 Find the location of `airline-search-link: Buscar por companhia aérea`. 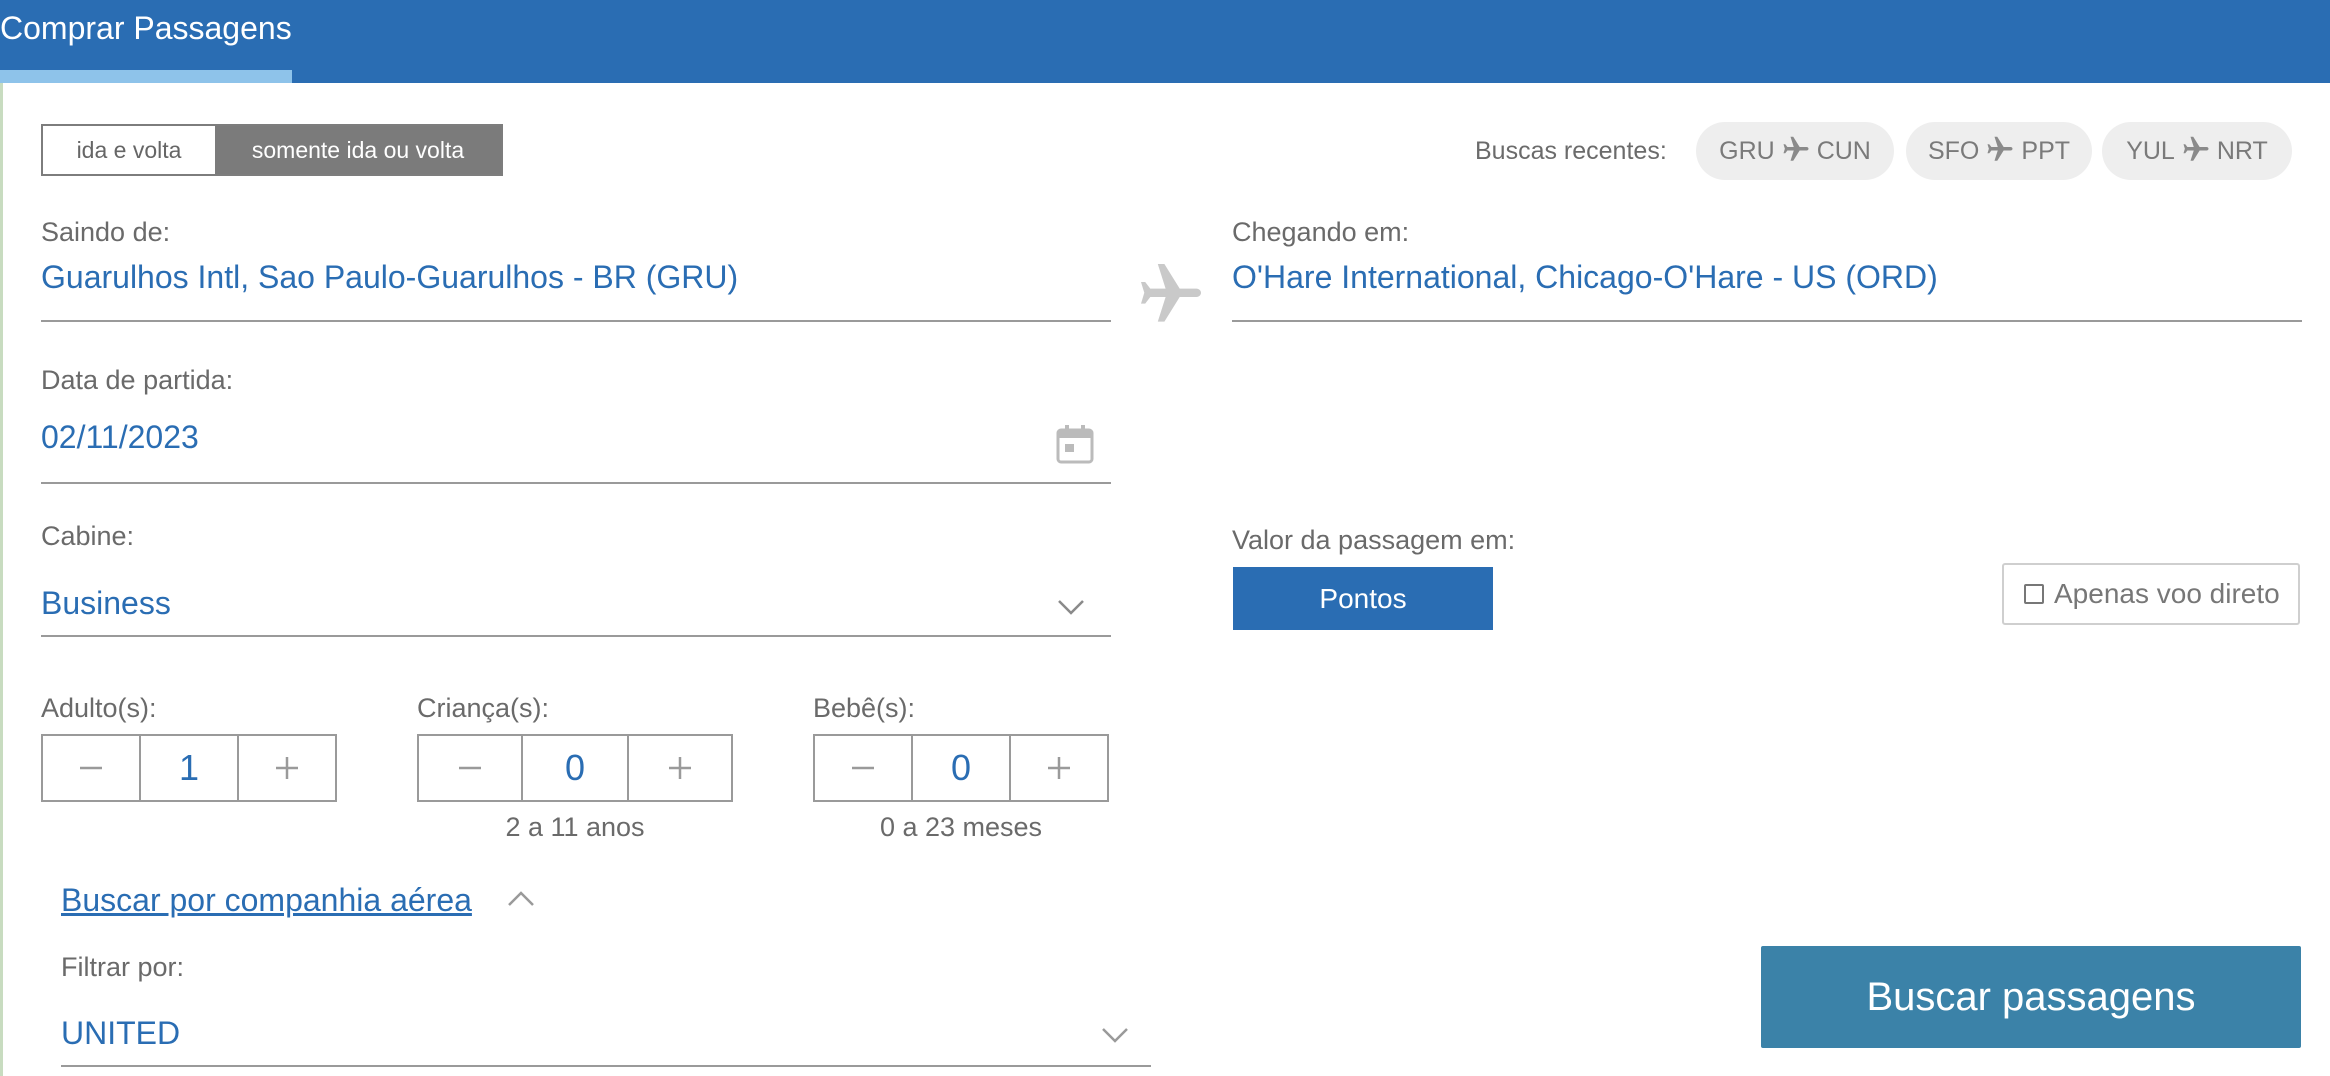

airline-search-link: Buscar por companhia aérea is located at coordinates (266, 900).